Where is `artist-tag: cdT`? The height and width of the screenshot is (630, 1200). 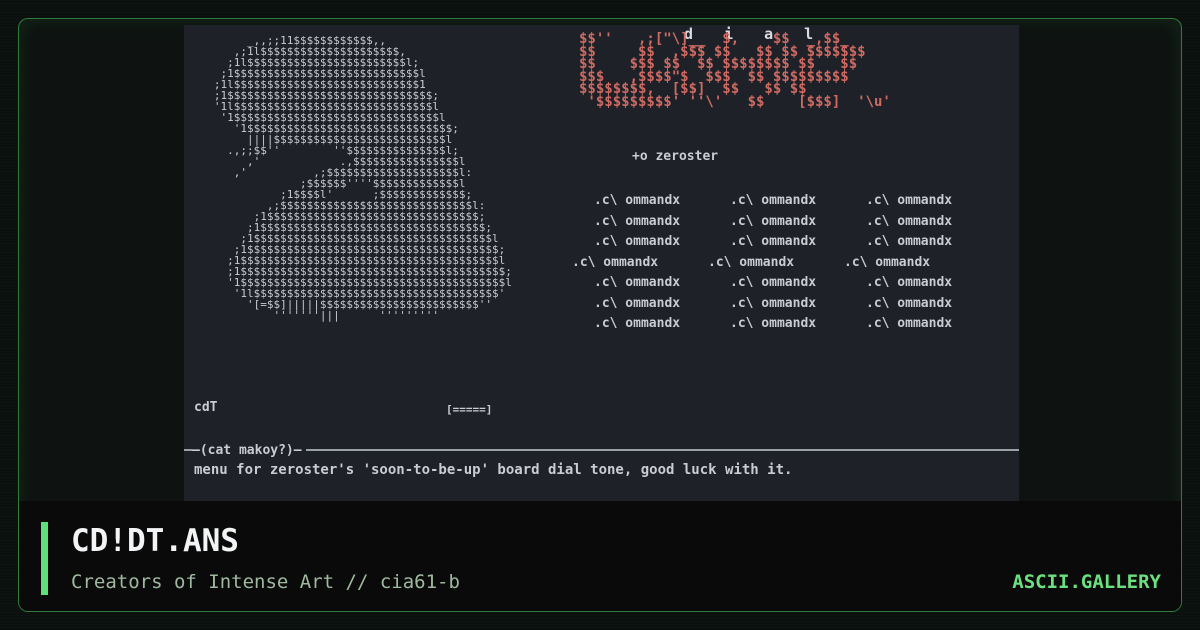 artist-tag: cdT is located at coordinates (206, 407).